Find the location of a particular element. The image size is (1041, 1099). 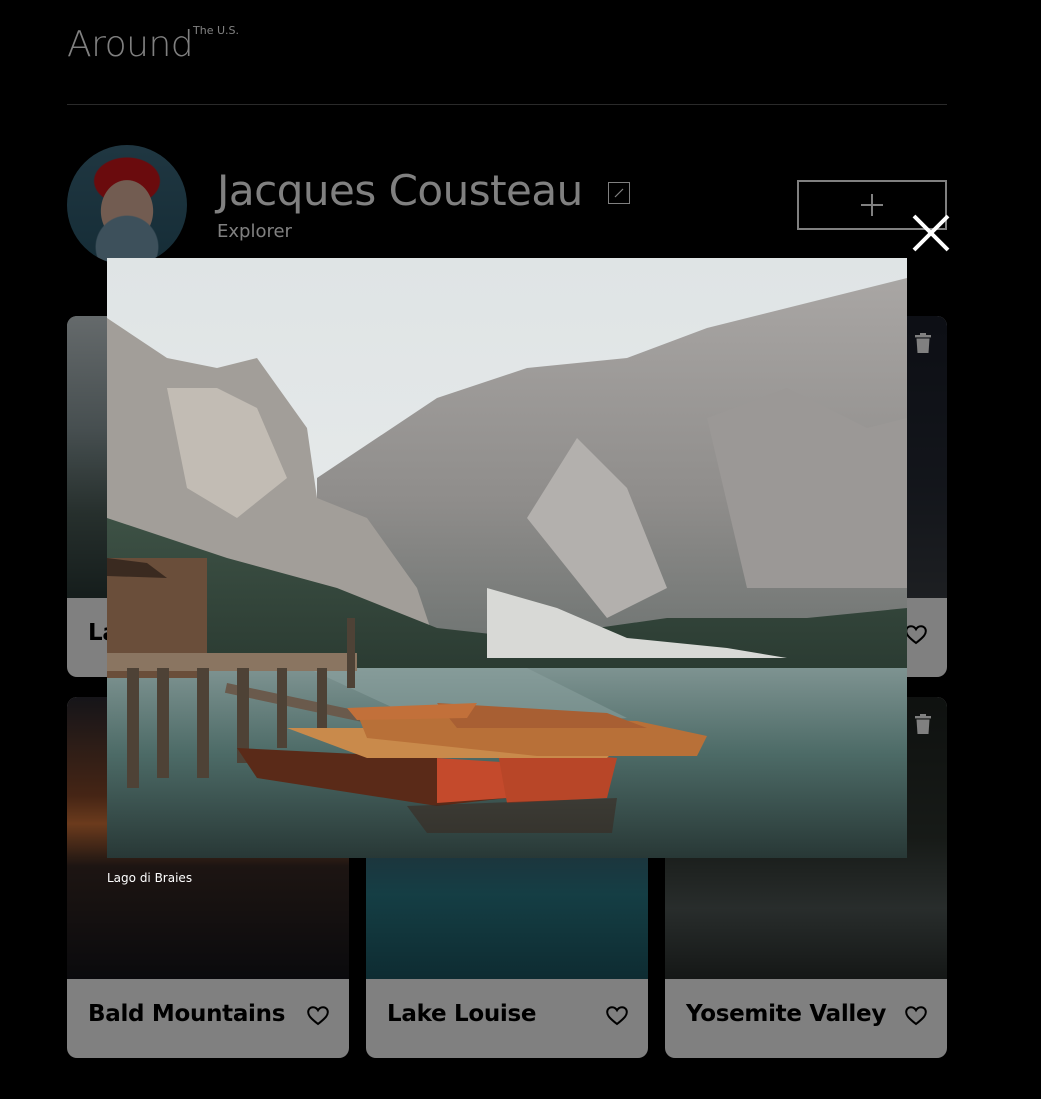

logo: Around is located at coordinates (130, 44).